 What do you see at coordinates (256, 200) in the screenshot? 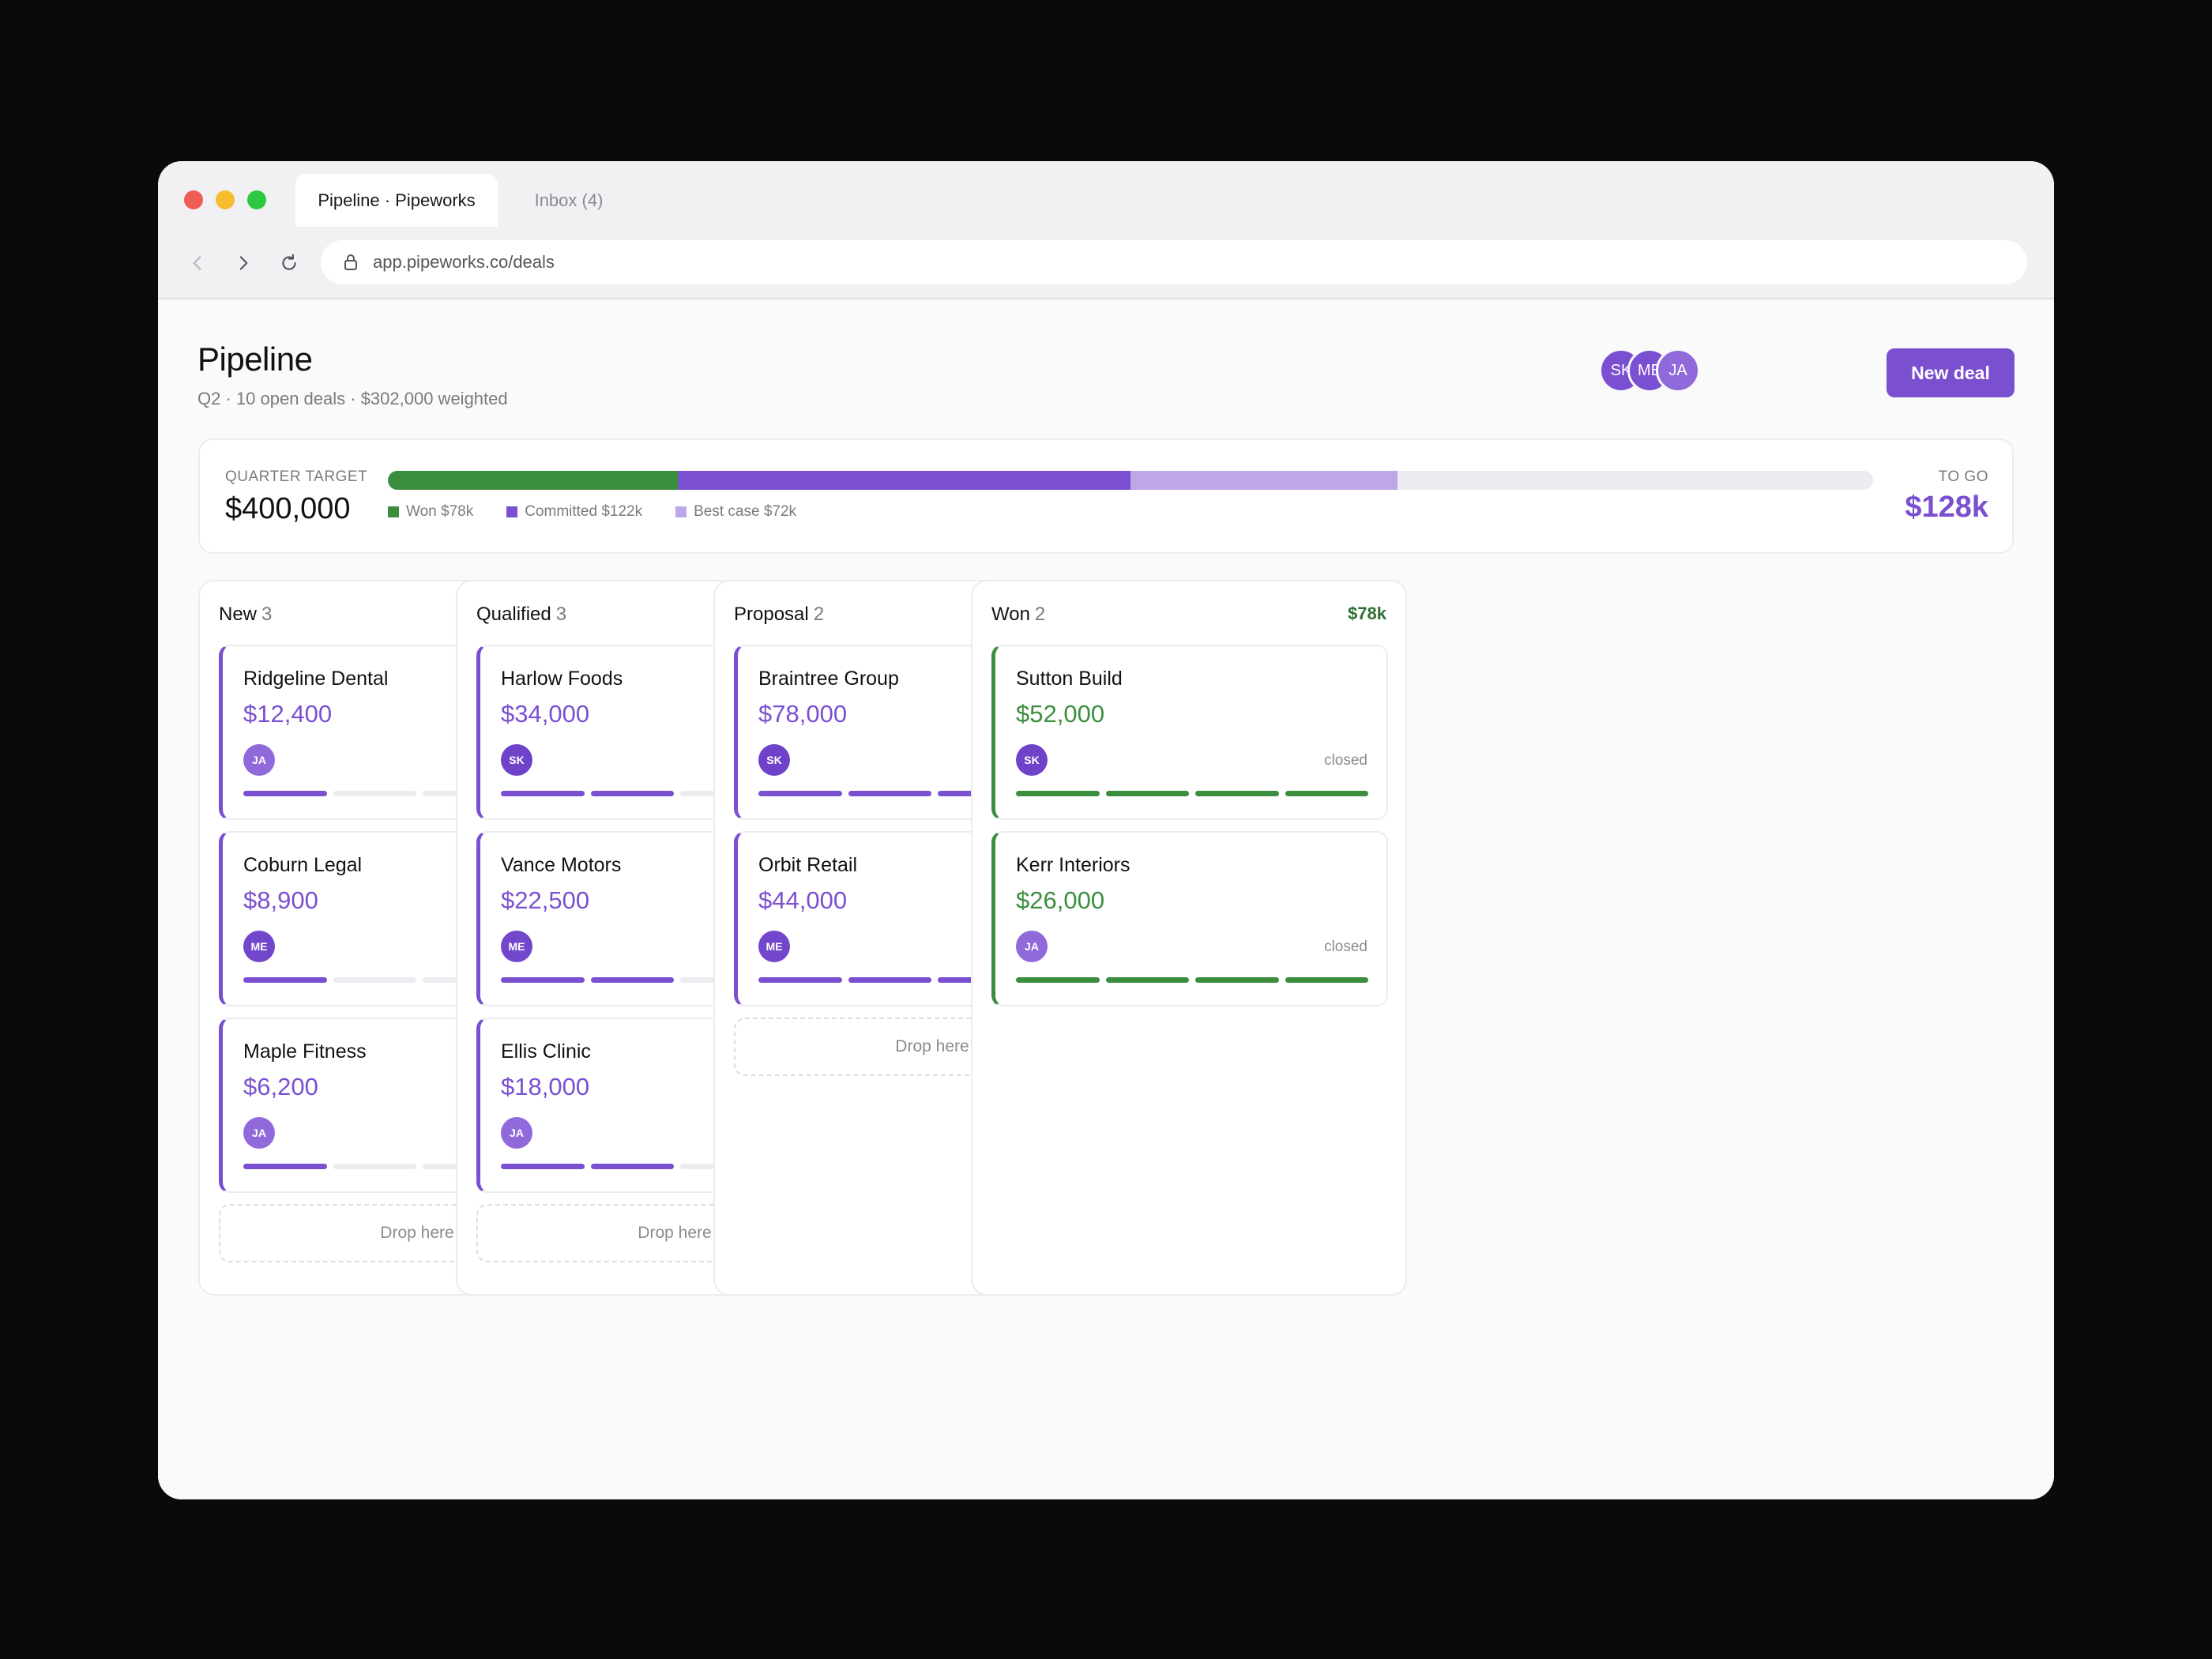
I see `maximize-window-button` at bounding box center [256, 200].